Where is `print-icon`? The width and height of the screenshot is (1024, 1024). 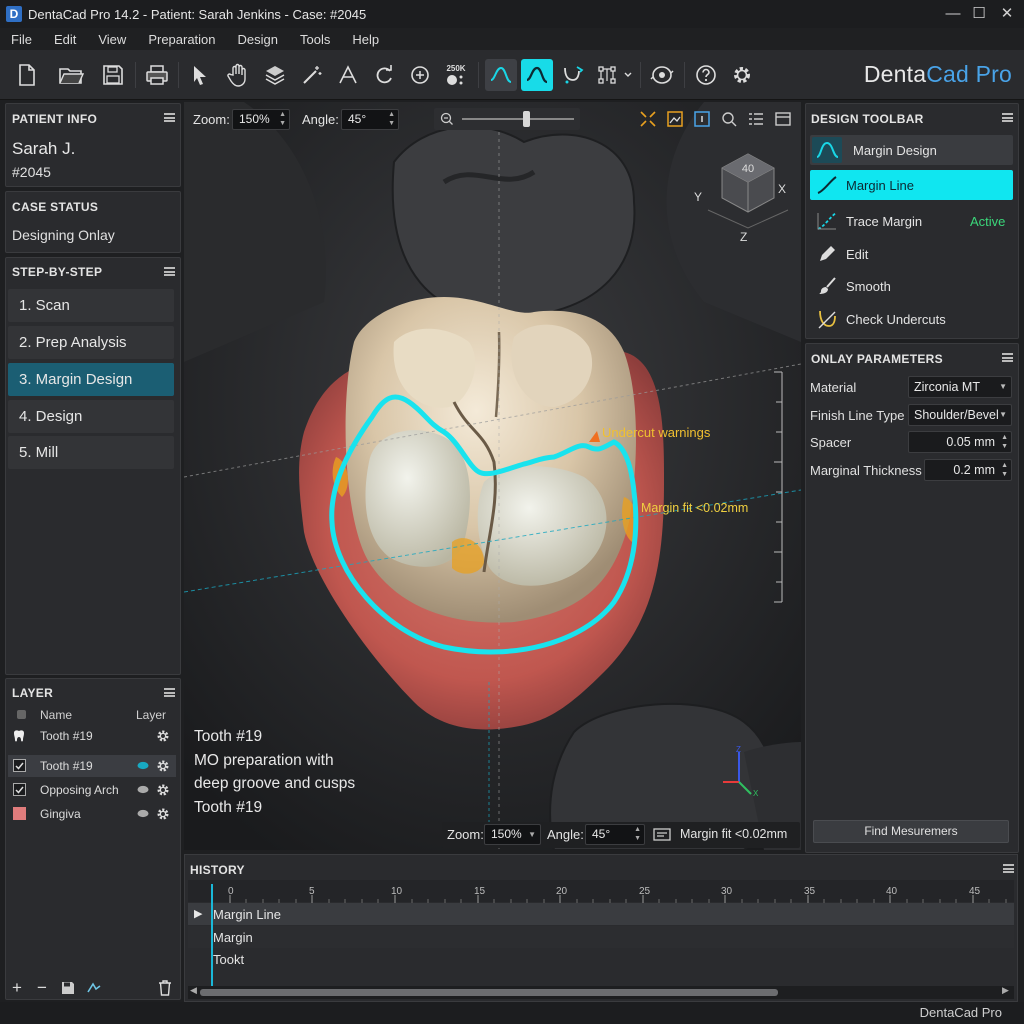 print-icon is located at coordinates (157, 75).